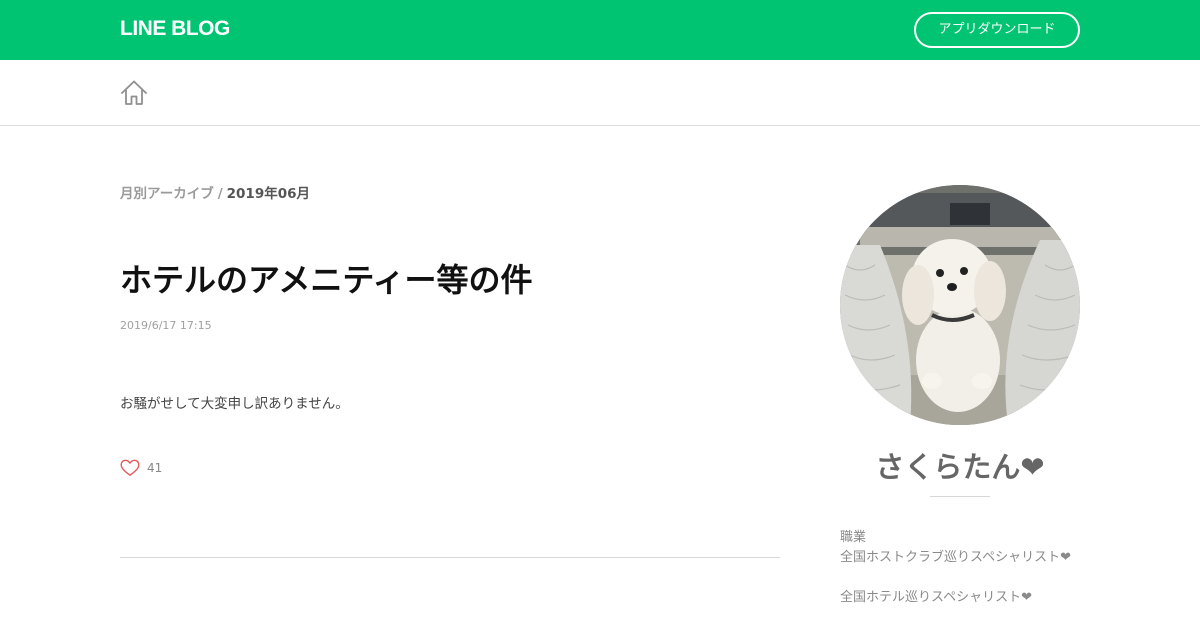  I want to click on profile-desc-line: 全国ホストクラブ巡りスペシャリスト❤, so click(955, 557).